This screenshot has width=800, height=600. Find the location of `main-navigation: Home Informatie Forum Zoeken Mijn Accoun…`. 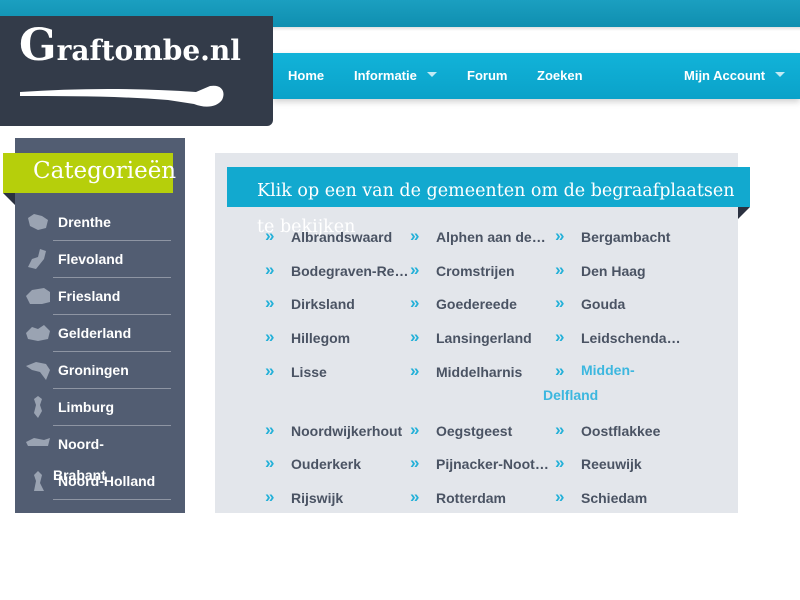

main-navigation: Home Informatie Forum Zoeken Mijn Accoun… is located at coordinates (536, 76).